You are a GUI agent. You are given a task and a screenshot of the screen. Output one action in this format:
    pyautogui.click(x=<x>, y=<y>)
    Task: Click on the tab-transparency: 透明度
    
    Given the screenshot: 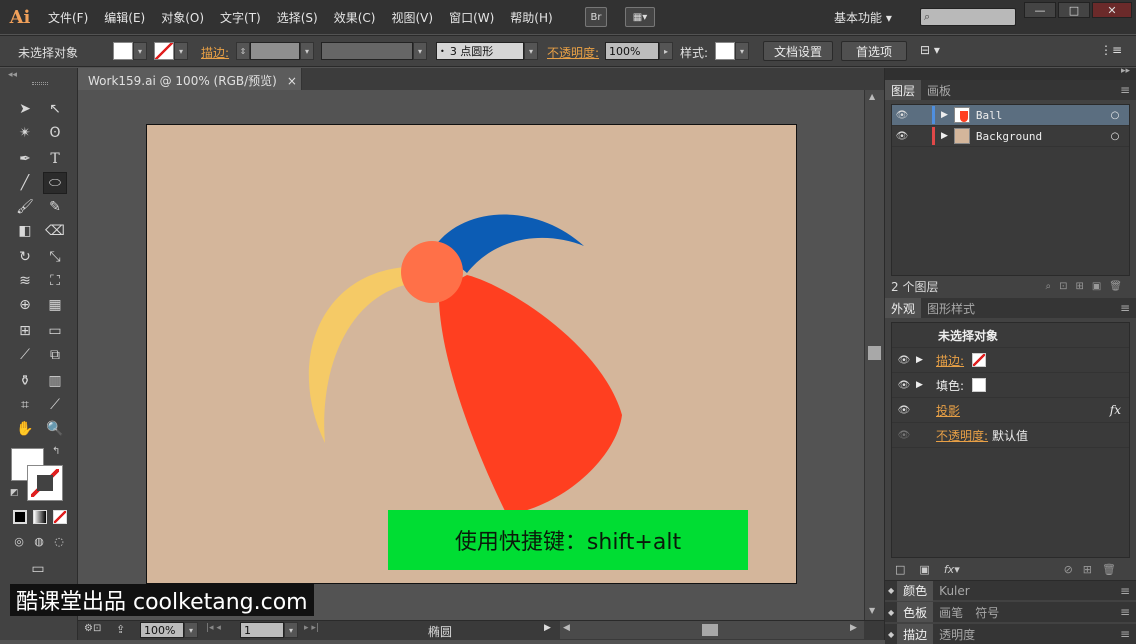 What is the action you would take?
    pyautogui.click(x=957, y=634)
    